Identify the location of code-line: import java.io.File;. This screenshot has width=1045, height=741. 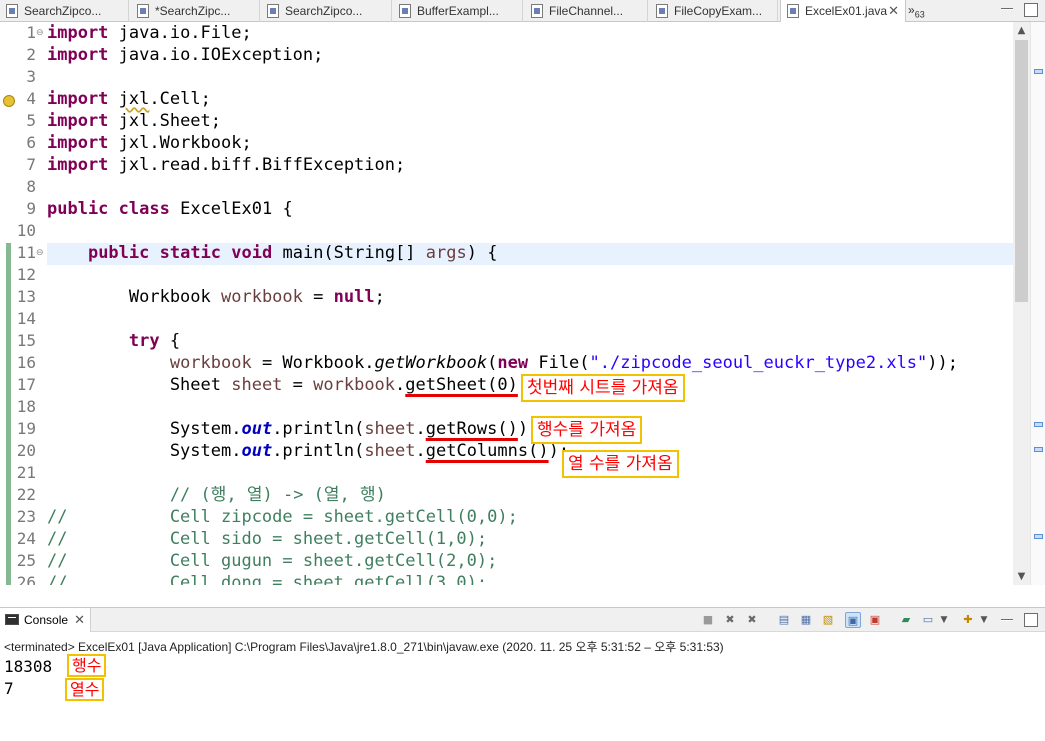
(149, 33).